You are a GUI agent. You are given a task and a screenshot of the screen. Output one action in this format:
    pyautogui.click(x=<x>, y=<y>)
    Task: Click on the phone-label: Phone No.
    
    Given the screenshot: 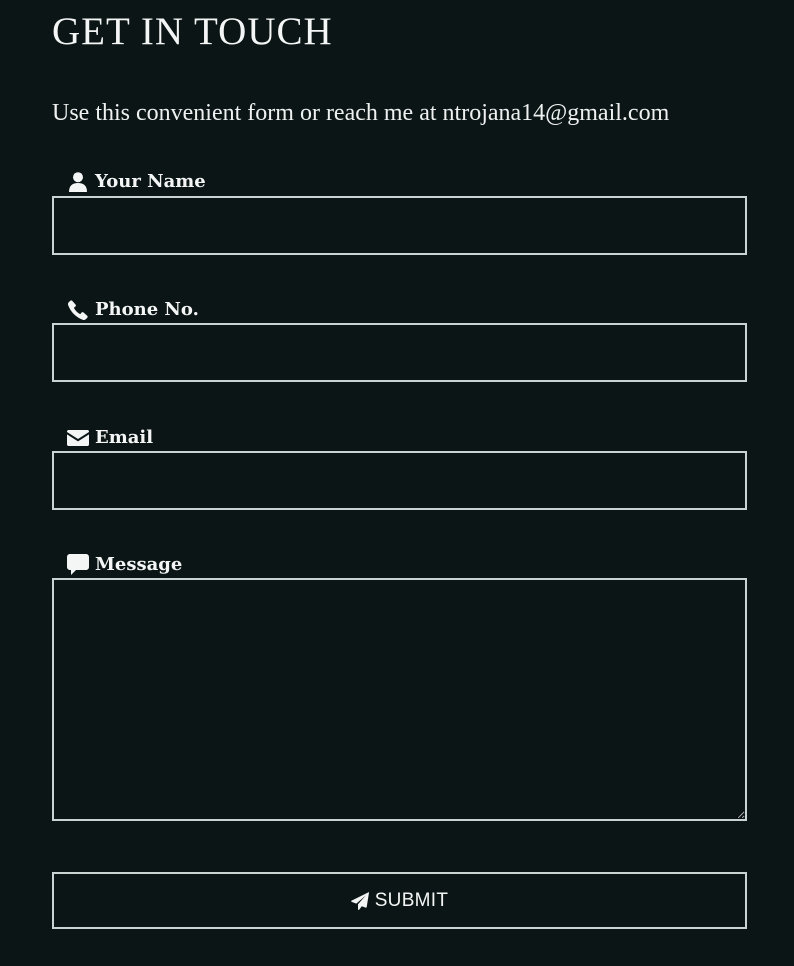 What is the action you would take?
    pyautogui.click(x=133, y=310)
    